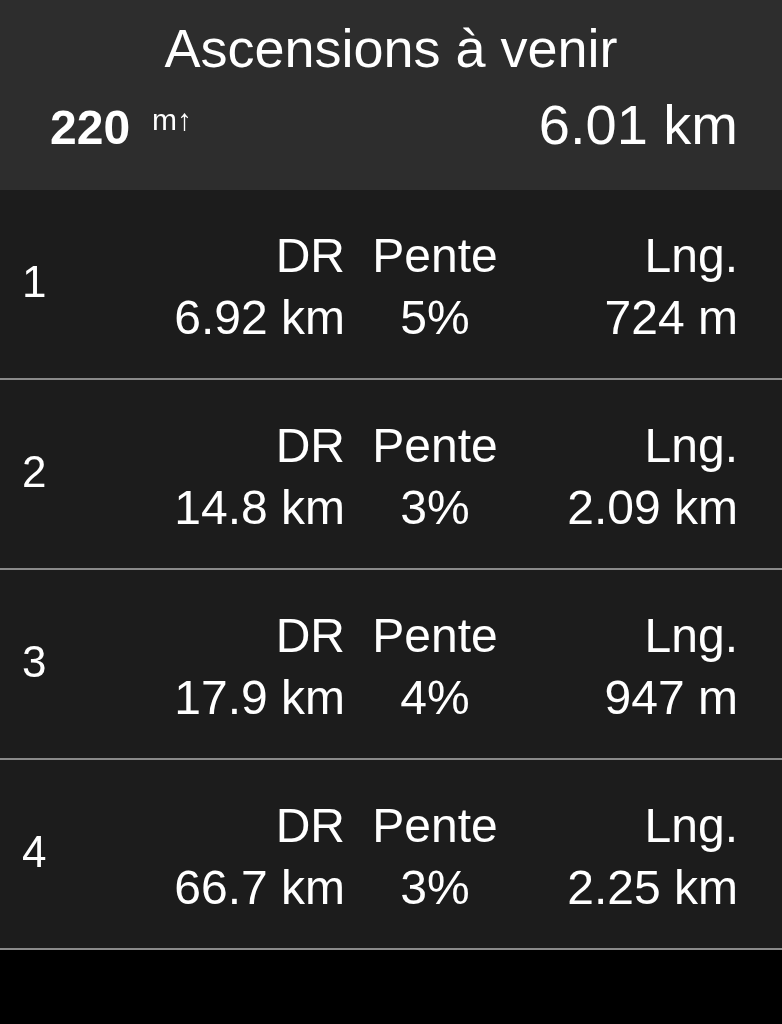  What do you see at coordinates (391, 48) in the screenshot?
I see `screen-title: Ascensions à venir` at bounding box center [391, 48].